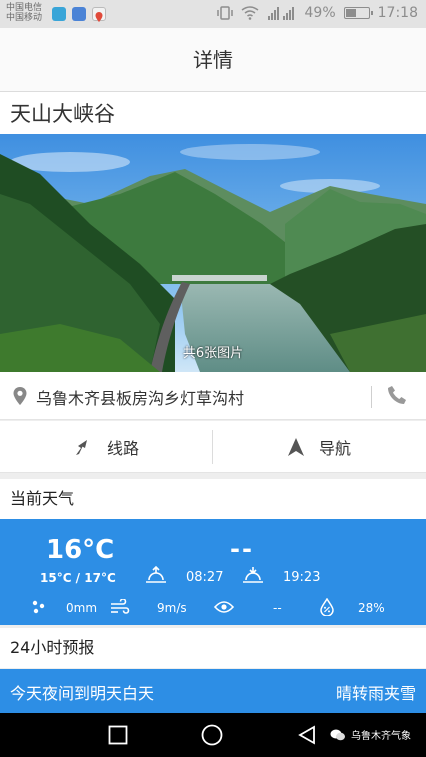 Image resolution: width=426 pixels, height=757 pixels. I want to click on sunrise-time: 08:27, so click(205, 577).